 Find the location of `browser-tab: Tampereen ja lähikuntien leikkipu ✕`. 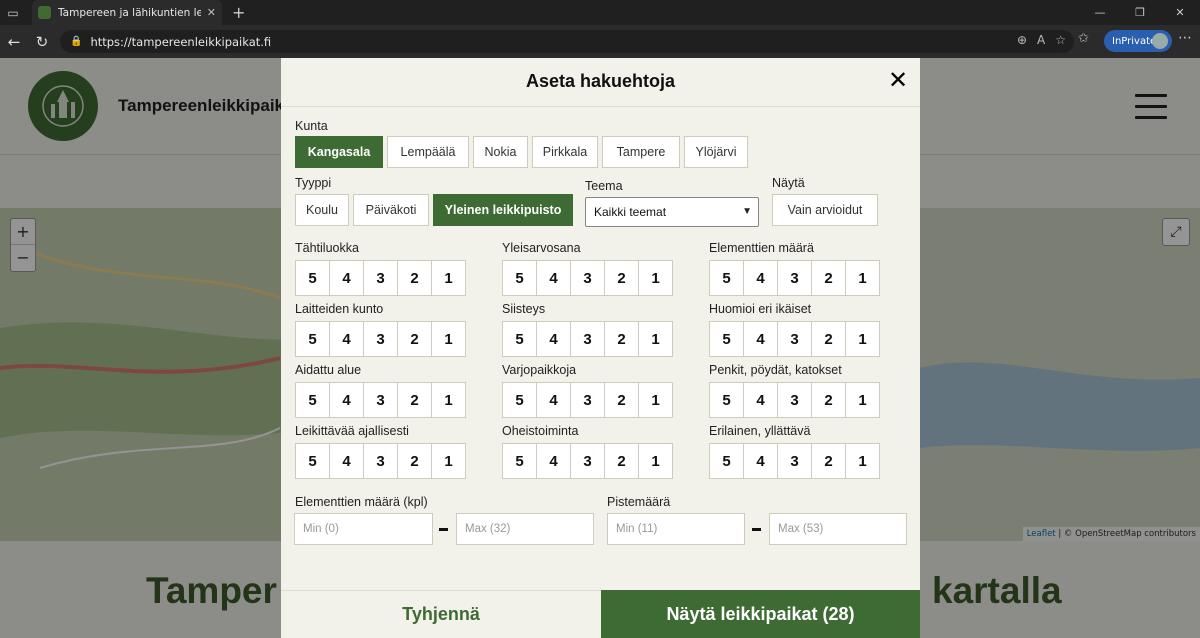

browser-tab: Tampereen ja lähikuntien leikkipu ✕ is located at coordinates (127, 12).